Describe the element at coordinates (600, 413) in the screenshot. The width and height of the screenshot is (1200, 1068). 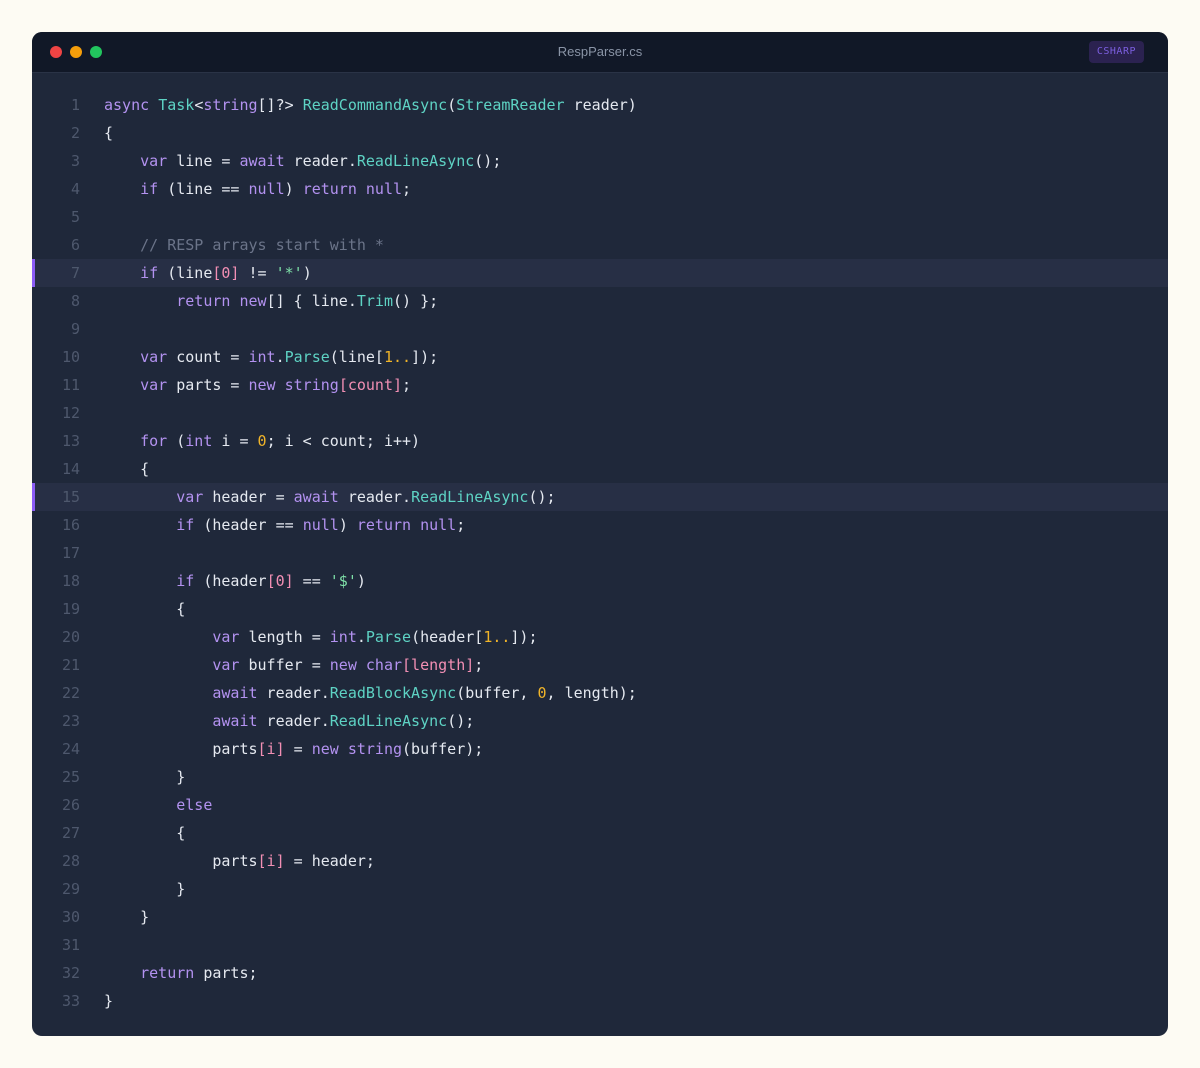
I see `code-line: 12` at that location.